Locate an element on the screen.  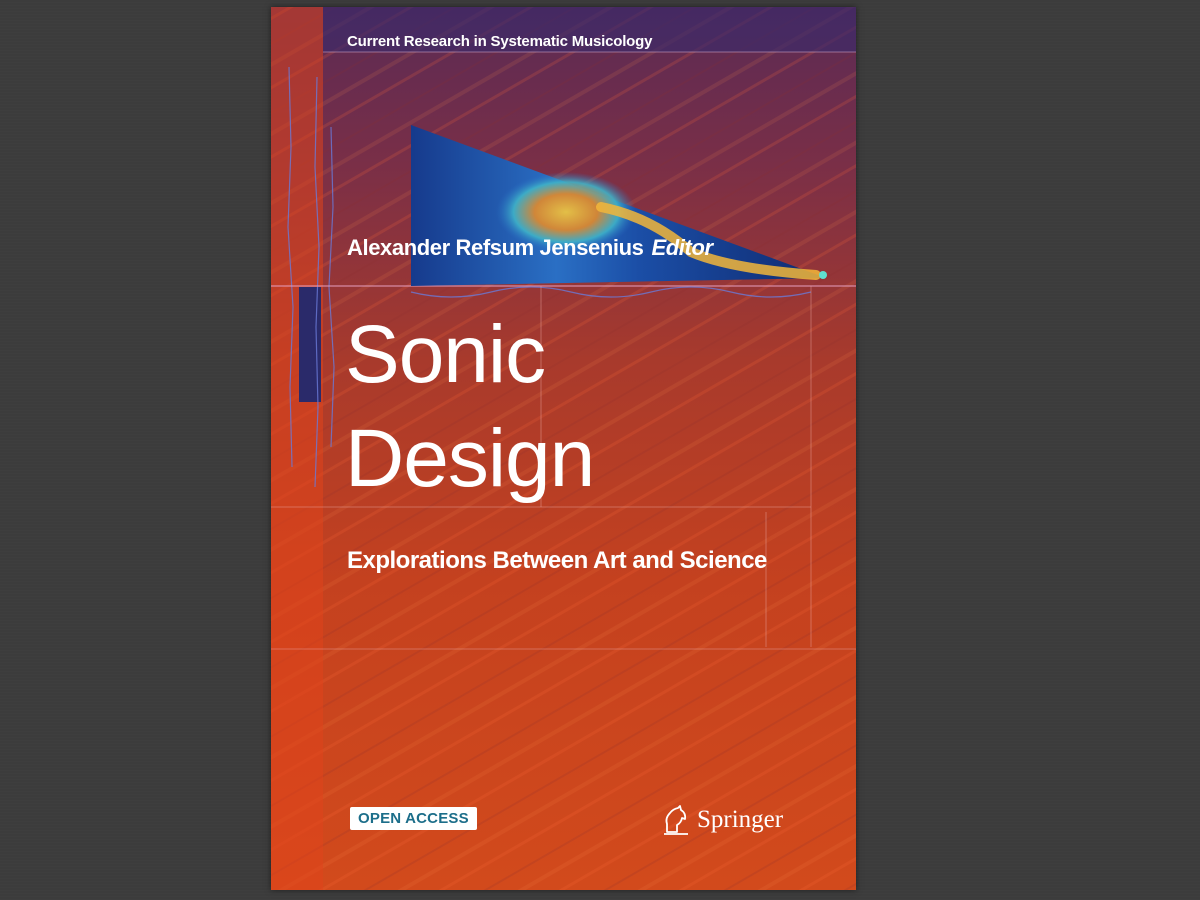
book-subtitle: Explorations Between Art and Science is located at coordinates (557, 560).